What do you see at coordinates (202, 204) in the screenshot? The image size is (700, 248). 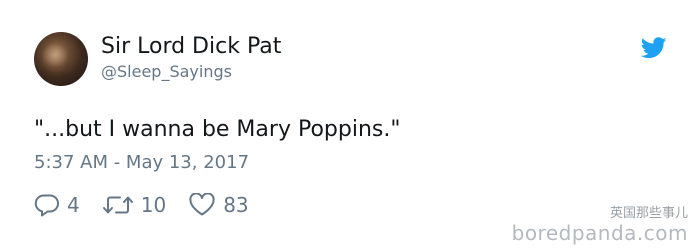 I see `heart-icon` at bounding box center [202, 204].